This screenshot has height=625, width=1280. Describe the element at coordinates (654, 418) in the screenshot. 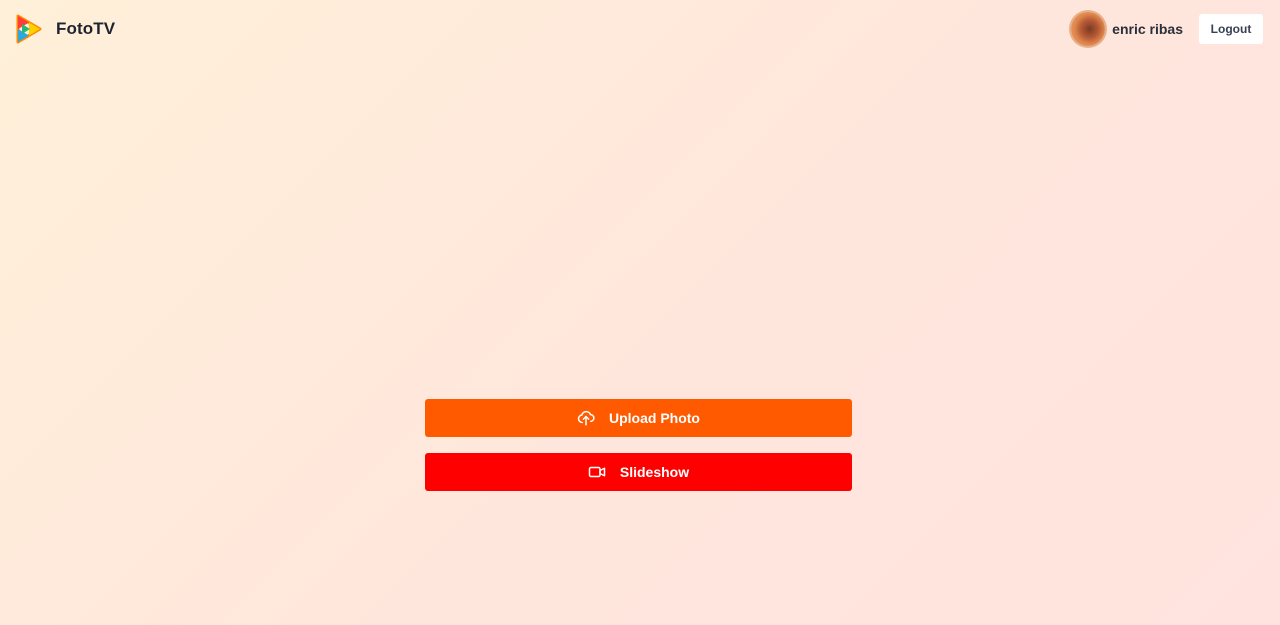

I see `upload-photo-label: Upload Photo` at that location.